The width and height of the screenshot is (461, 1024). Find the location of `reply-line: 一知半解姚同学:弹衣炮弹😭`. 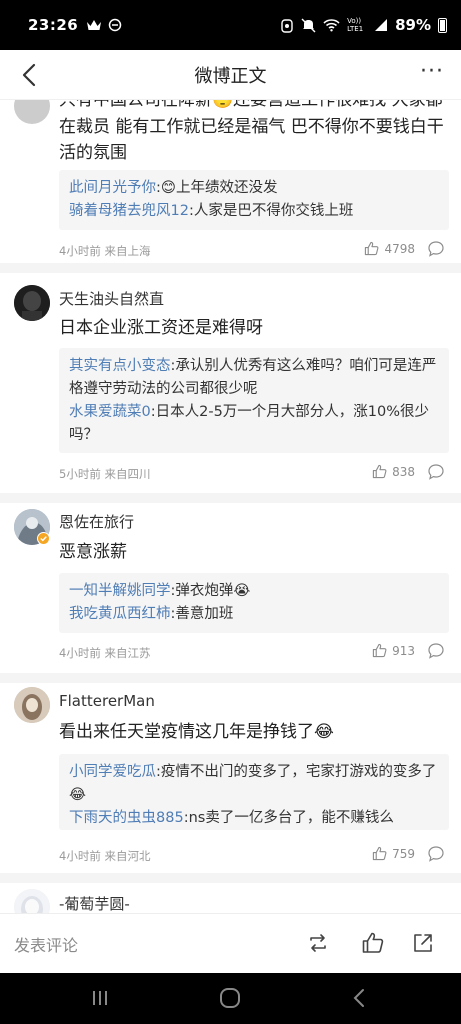

reply-line: 一知半解姚同学:弹衣炮弹😭 is located at coordinates (254, 591).